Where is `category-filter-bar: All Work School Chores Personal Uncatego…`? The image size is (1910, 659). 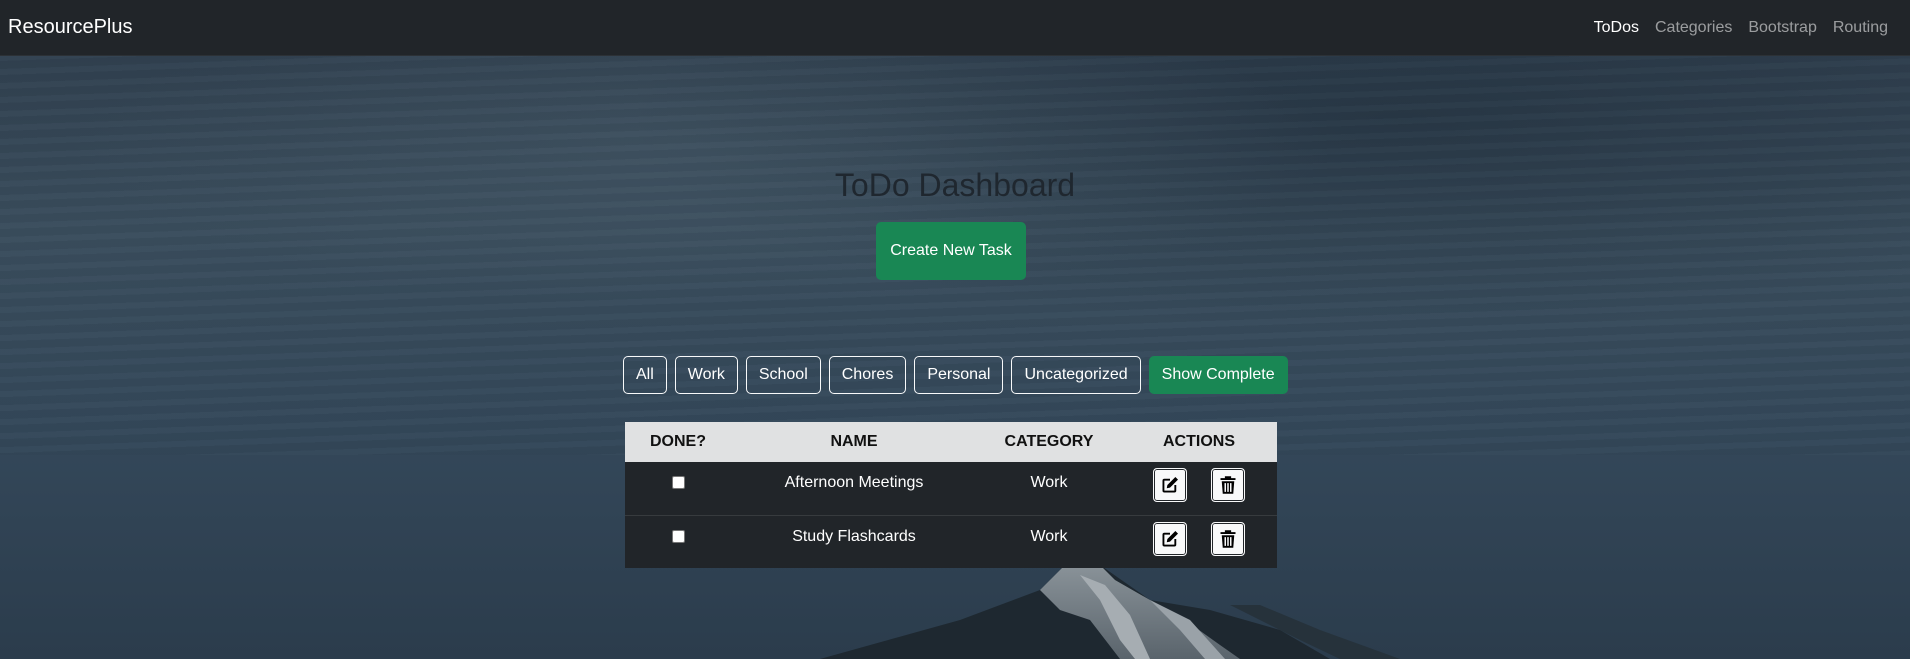
category-filter-bar: All Work School Chores Personal Uncatego… is located at coordinates (955, 375).